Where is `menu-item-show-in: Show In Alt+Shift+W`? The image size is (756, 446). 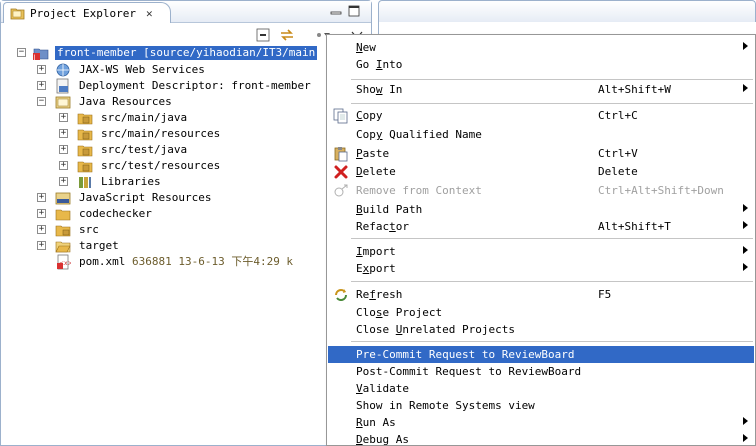 menu-item-show-in: Show In Alt+Shift+W is located at coordinates (541, 89).